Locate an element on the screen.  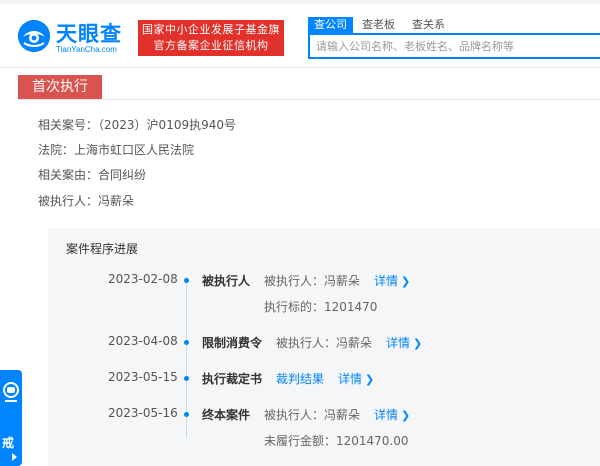
event-date: 2023-02-08 is located at coordinates (143, 279).